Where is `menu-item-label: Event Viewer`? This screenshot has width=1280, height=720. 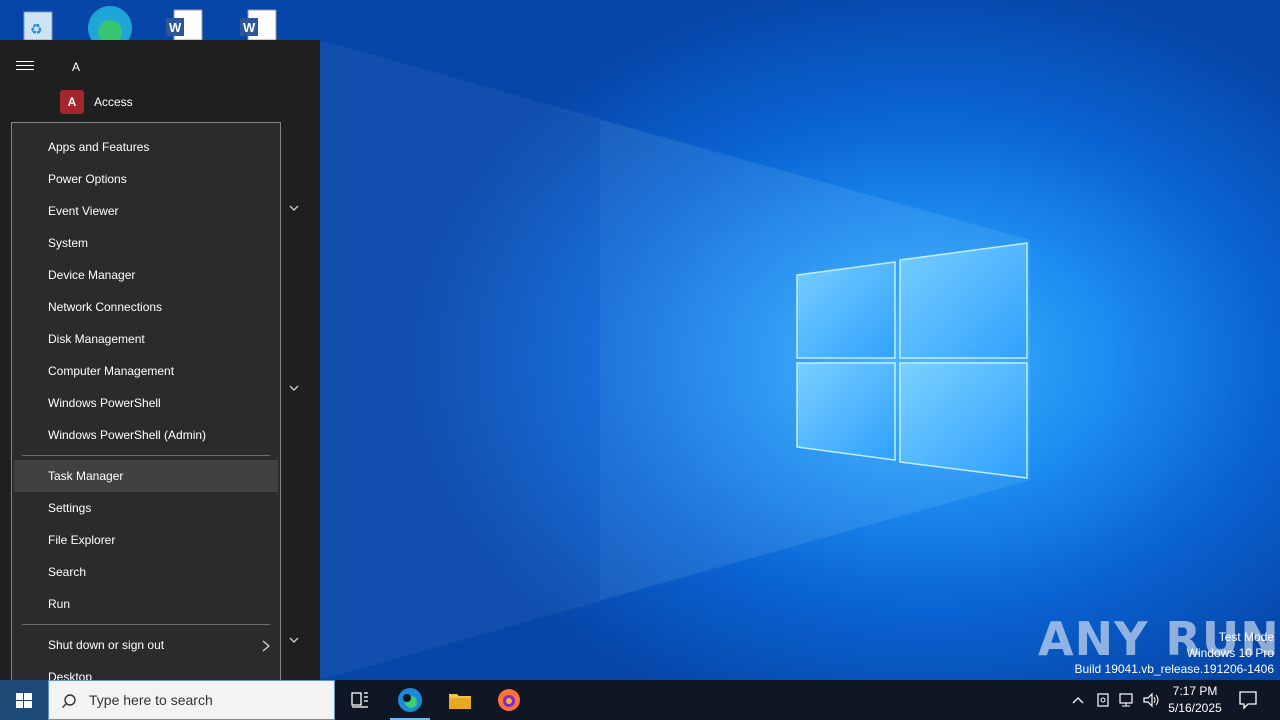 menu-item-label: Event Viewer is located at coordinates (83, 211).